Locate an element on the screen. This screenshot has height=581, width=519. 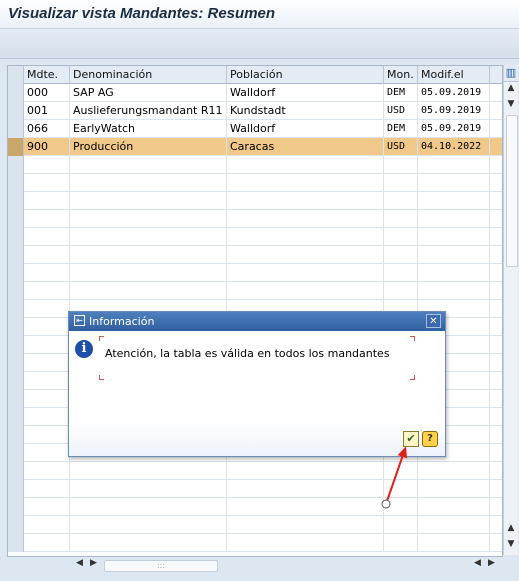
cell-name: Producción is located at coordinates (148, 147).